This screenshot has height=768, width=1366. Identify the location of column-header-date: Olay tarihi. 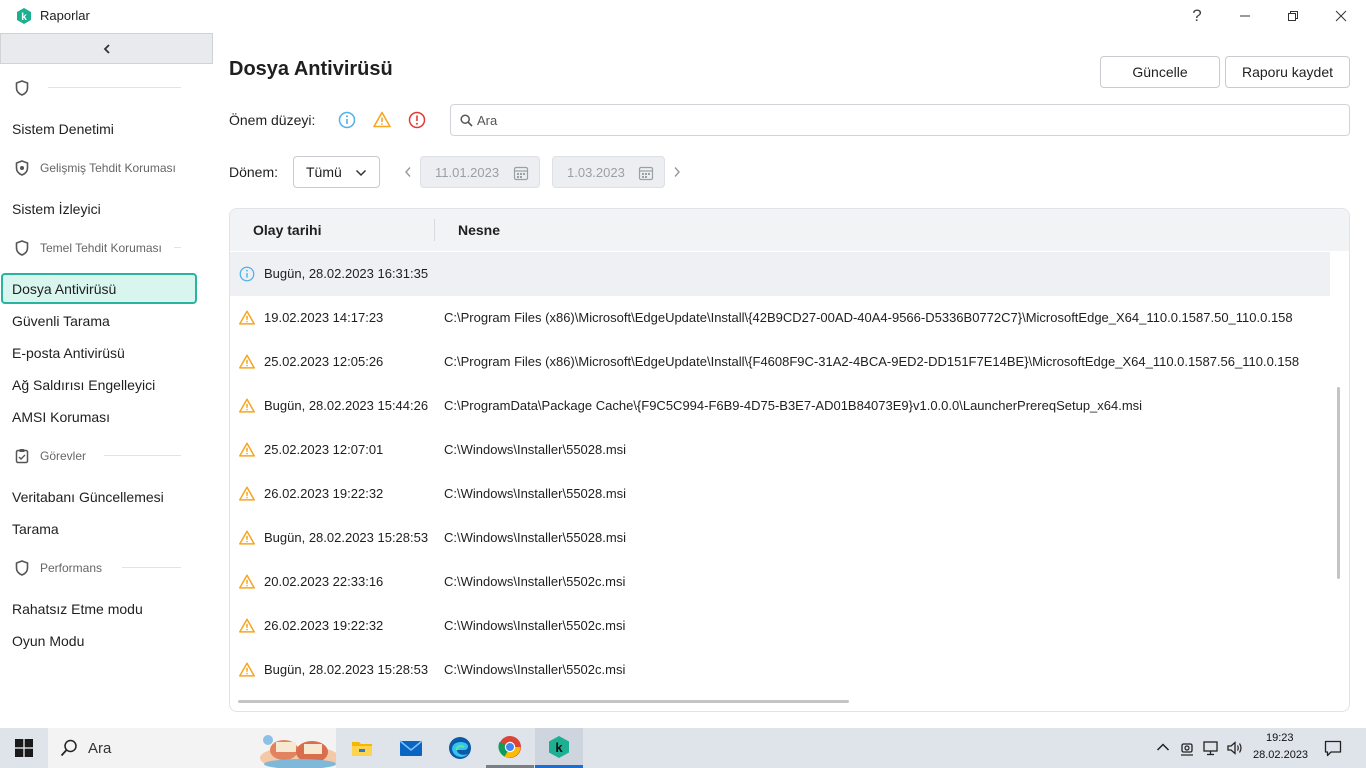
(287, 230).